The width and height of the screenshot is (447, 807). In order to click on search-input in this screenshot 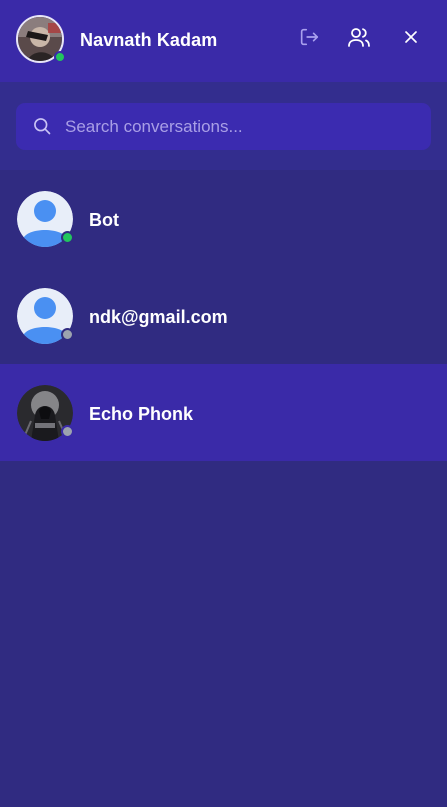, I will do `click(240, 126)`.